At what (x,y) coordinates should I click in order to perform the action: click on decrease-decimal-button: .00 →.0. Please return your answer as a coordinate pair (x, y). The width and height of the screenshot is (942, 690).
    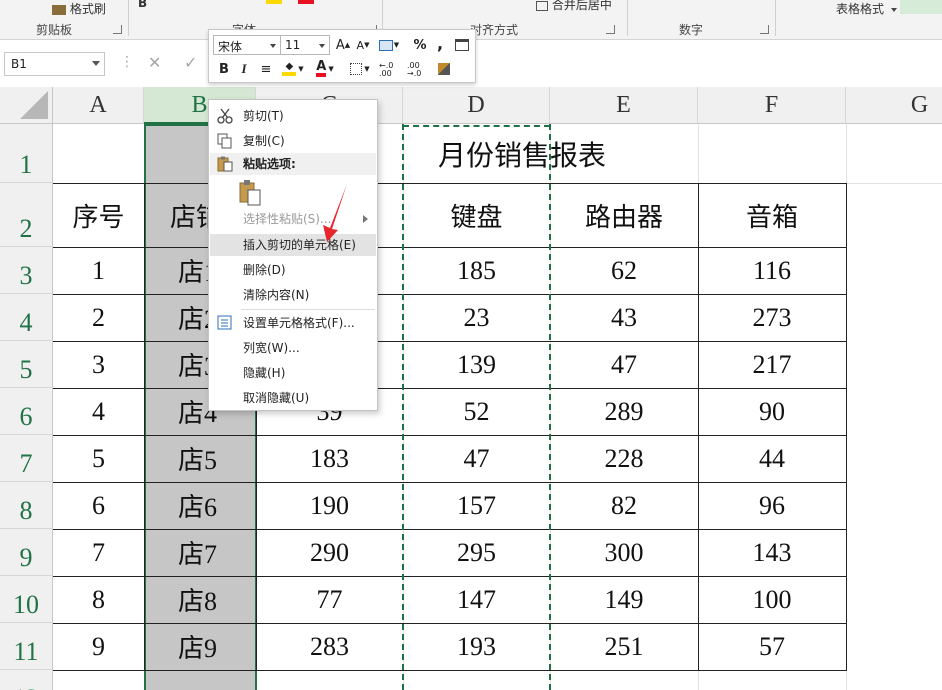
    Looking at the image, I should click on (419, 70).